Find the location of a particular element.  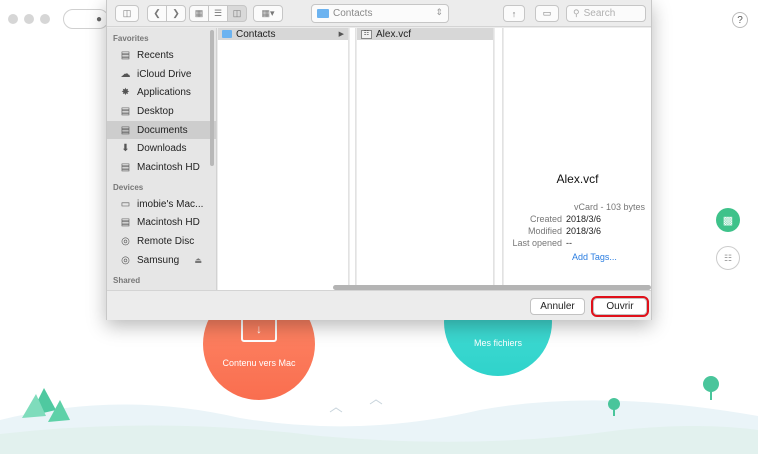

list-item-contacts: Contacts ▶ is located at coordinates (283, 34).